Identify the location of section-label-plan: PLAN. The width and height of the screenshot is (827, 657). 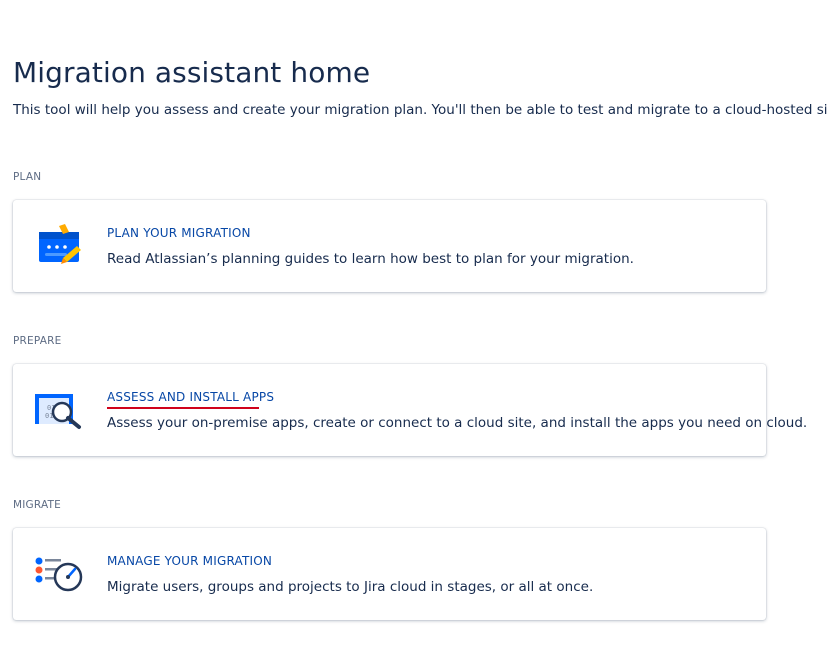
(27, 177).